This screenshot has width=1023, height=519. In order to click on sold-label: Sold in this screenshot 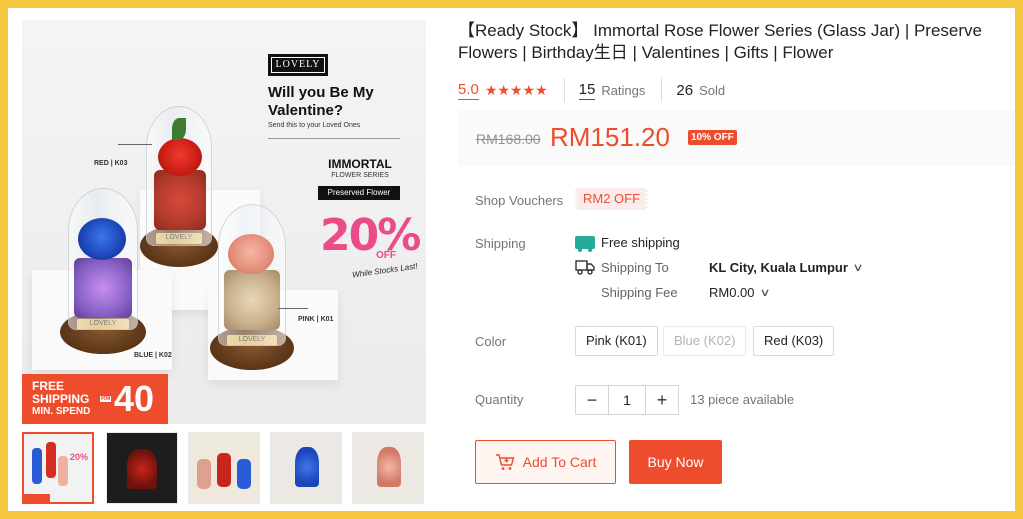, I will do `click(712, 90)`.